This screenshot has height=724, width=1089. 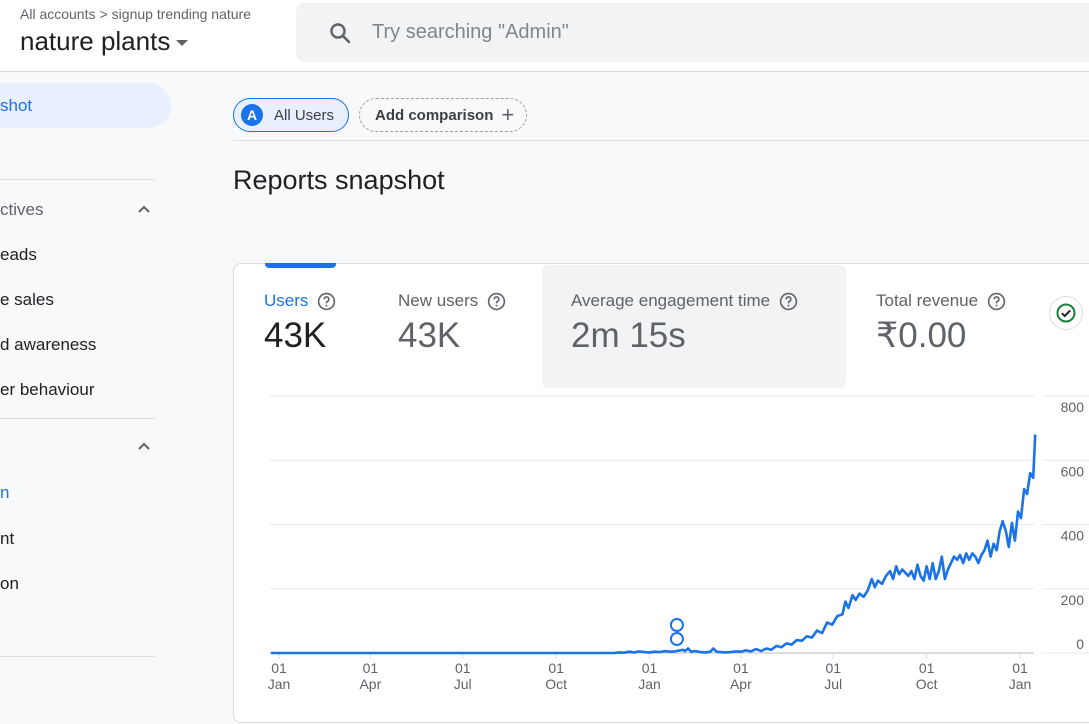 I want to click on y-tick-label: 400, so click(x=1073, y=536).